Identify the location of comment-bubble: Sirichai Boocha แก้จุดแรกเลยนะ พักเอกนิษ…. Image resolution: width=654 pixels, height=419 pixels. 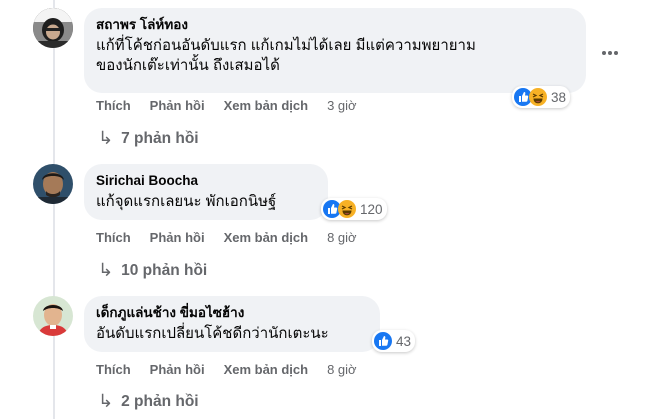
(206, 192).